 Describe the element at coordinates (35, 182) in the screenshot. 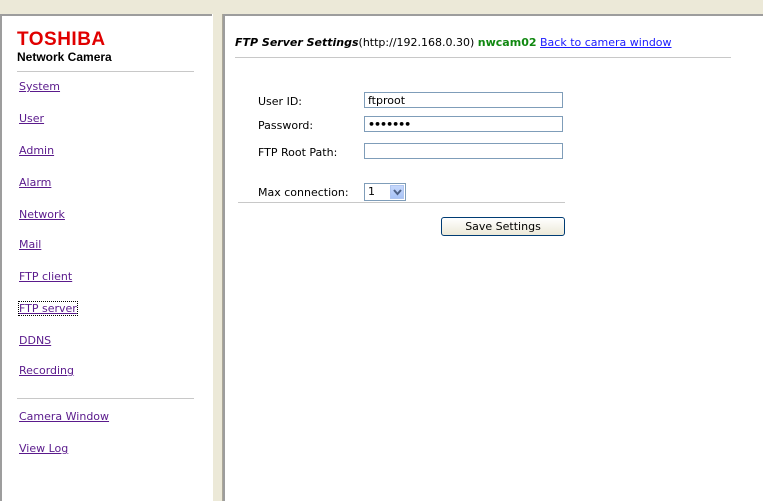

I see `nav-alarm-link: Alarm` at that location.